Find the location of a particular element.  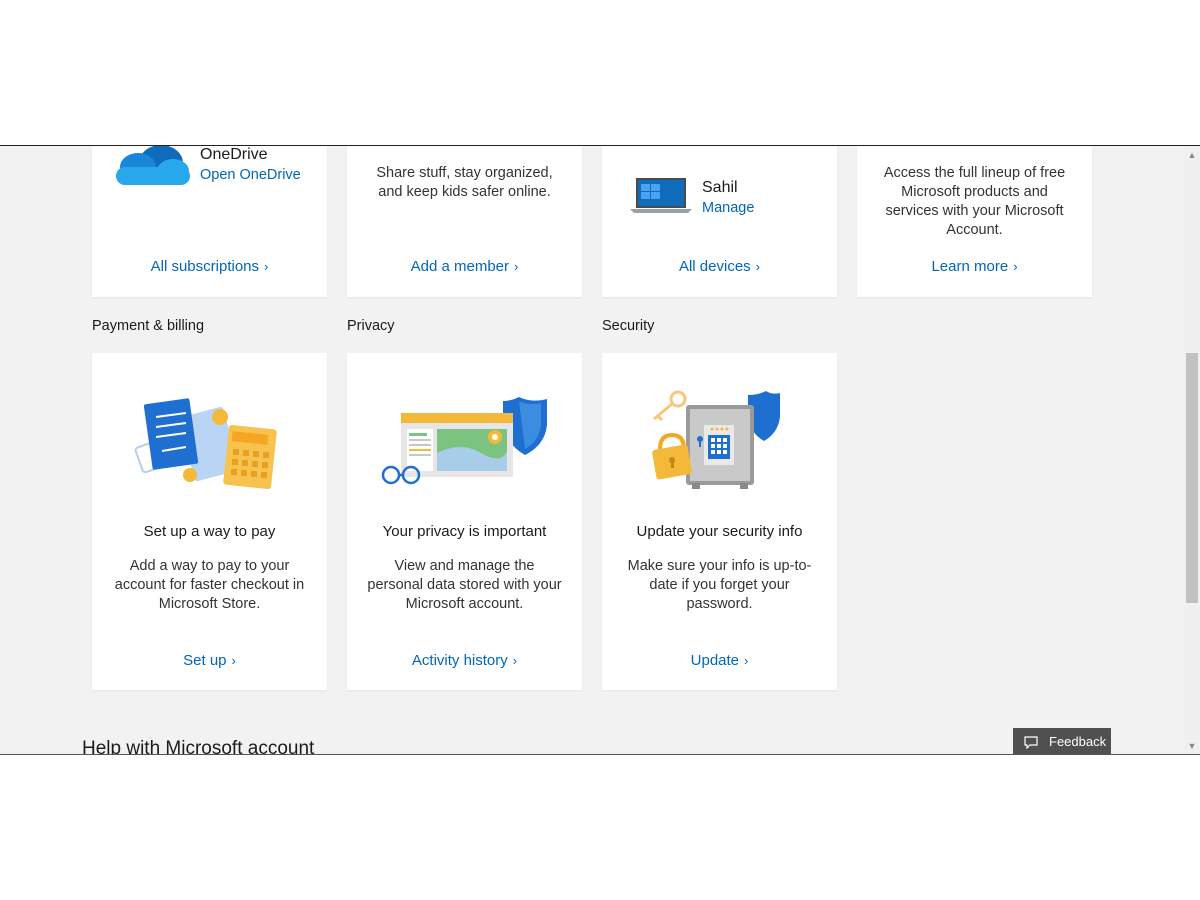

vertical-scrollbar: ▲ ▼ is located at coordinates (1192, 450).